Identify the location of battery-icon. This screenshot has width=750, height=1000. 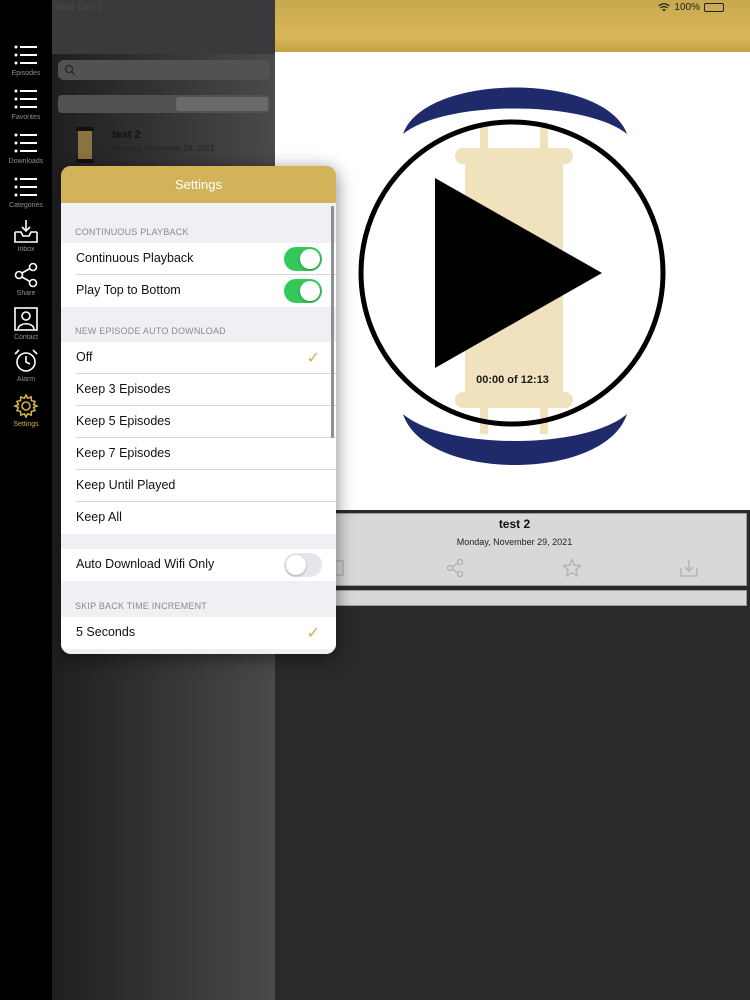
(714, 7).